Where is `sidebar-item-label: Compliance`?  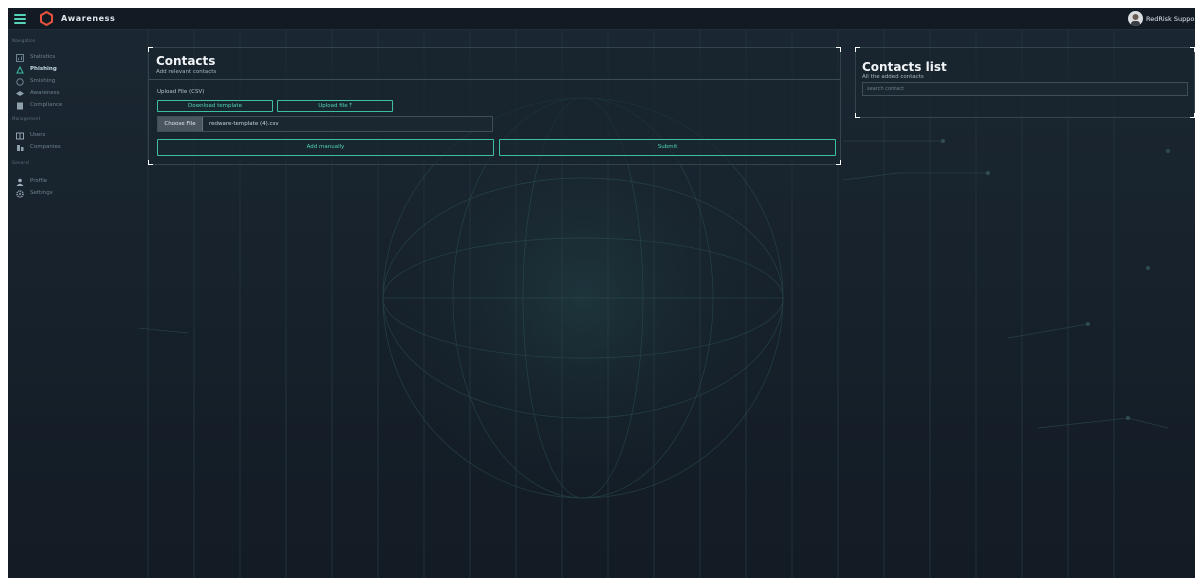
sidebar-item-label: Compliance is located at coordinates (46, 105).